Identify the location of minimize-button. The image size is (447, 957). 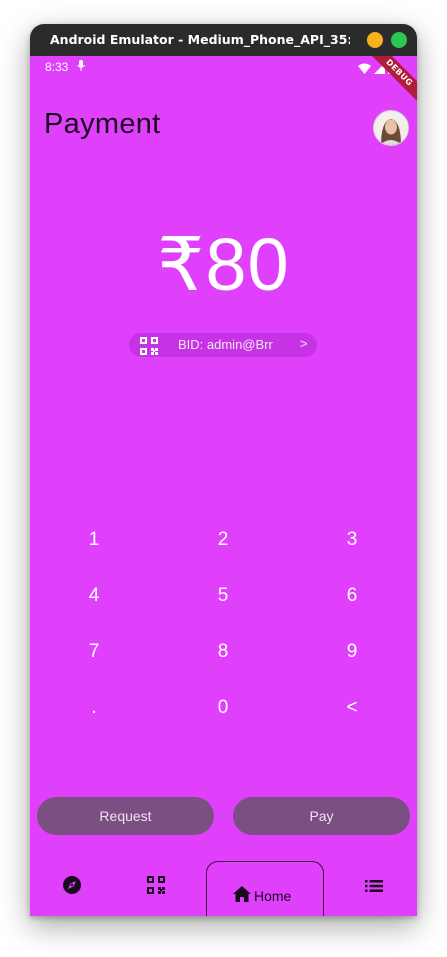
(375, 40).